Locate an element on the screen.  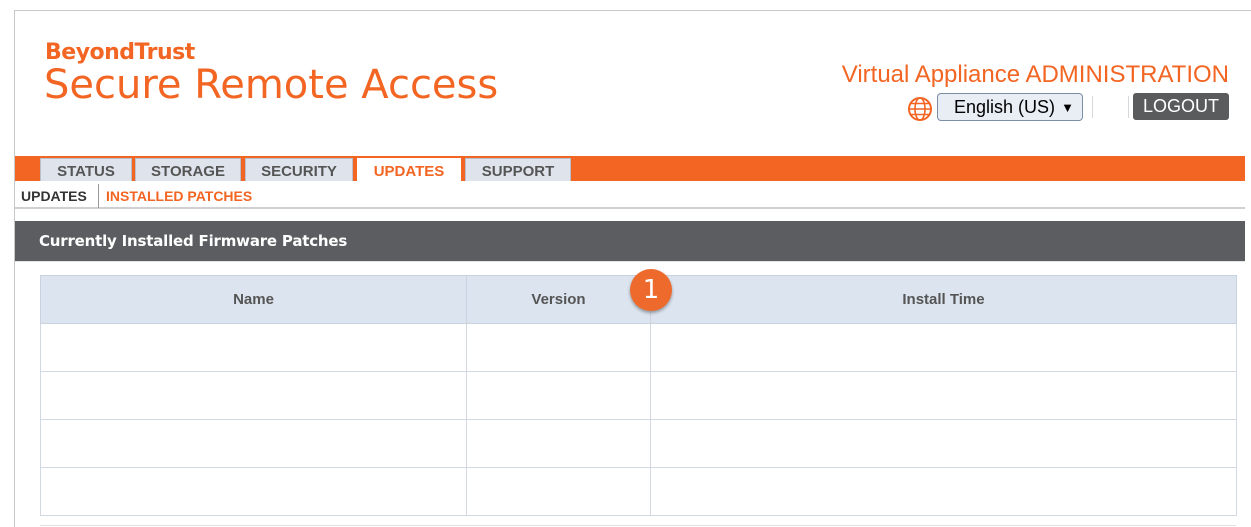
panel-title: Currently Installed Firmware Patches is located at coordinates (630, 241).